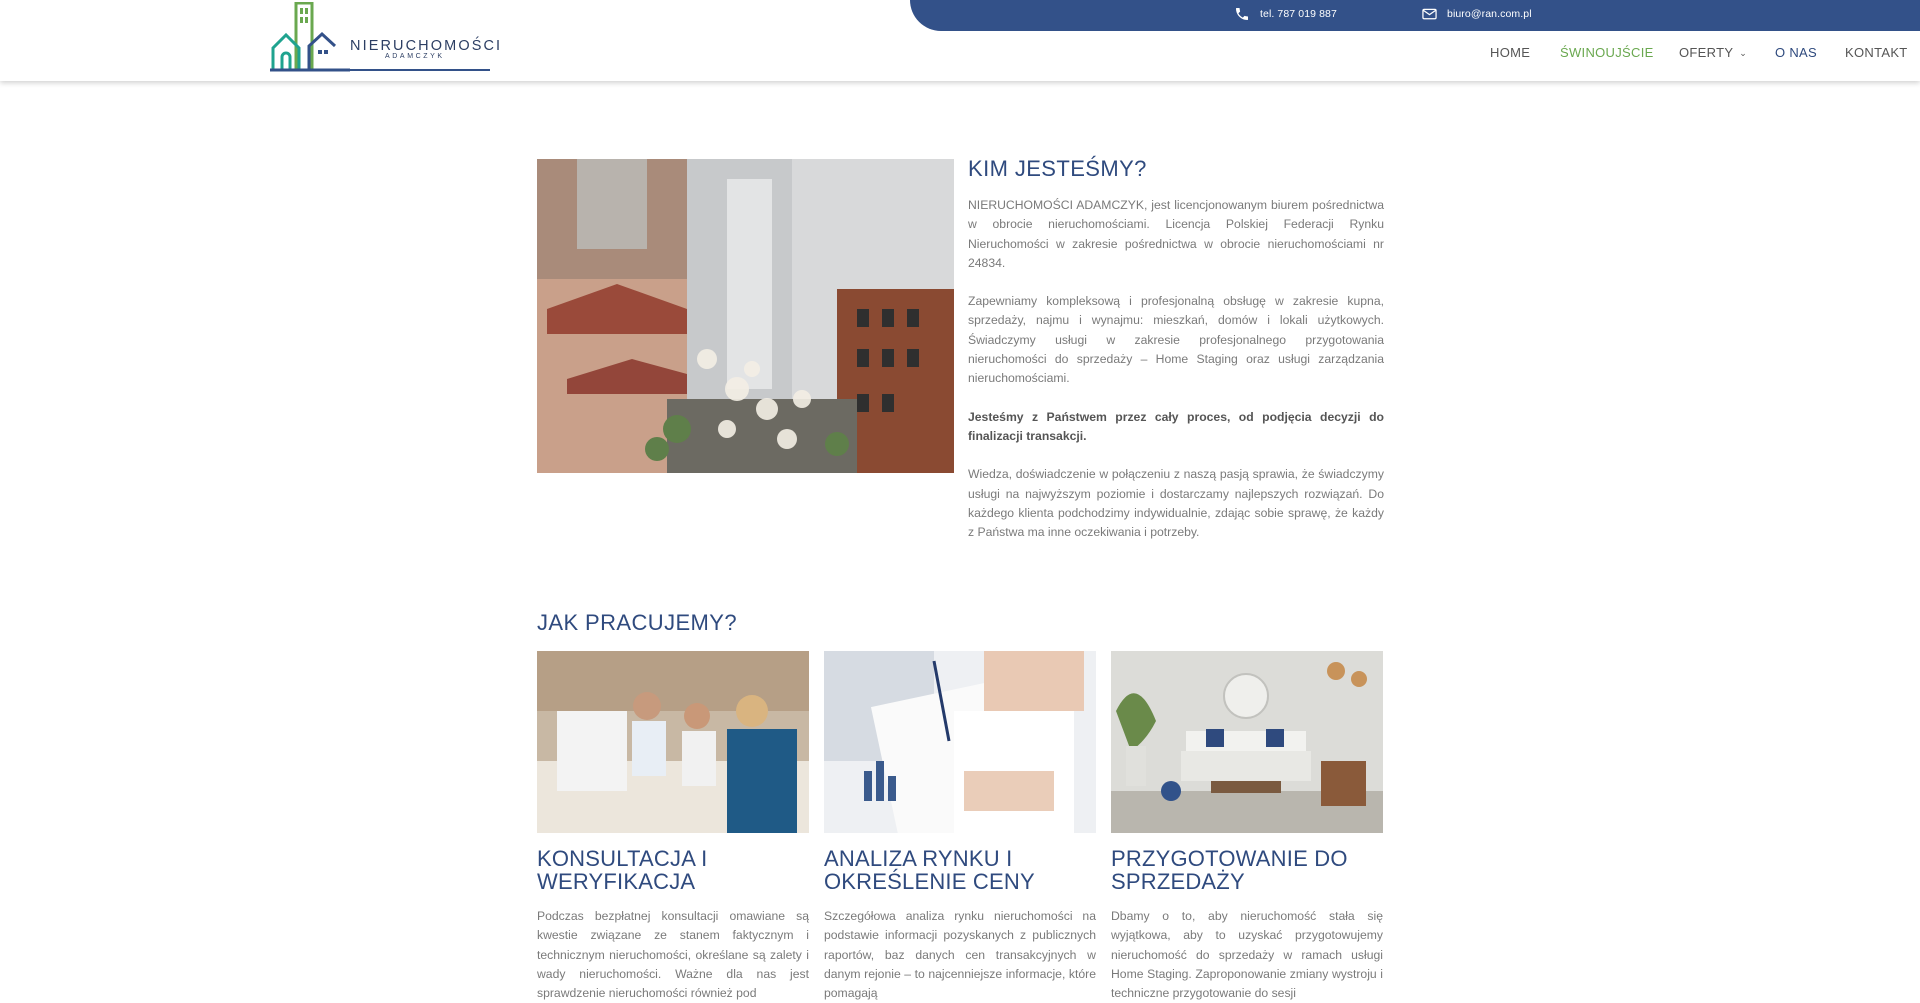 This screenshot has width=1920, height=1003. What do you see at coordinates (1743, 53) in the screenshot?
I see `chevron-down-icon: ⌄` at bounding box center [1743, 53].